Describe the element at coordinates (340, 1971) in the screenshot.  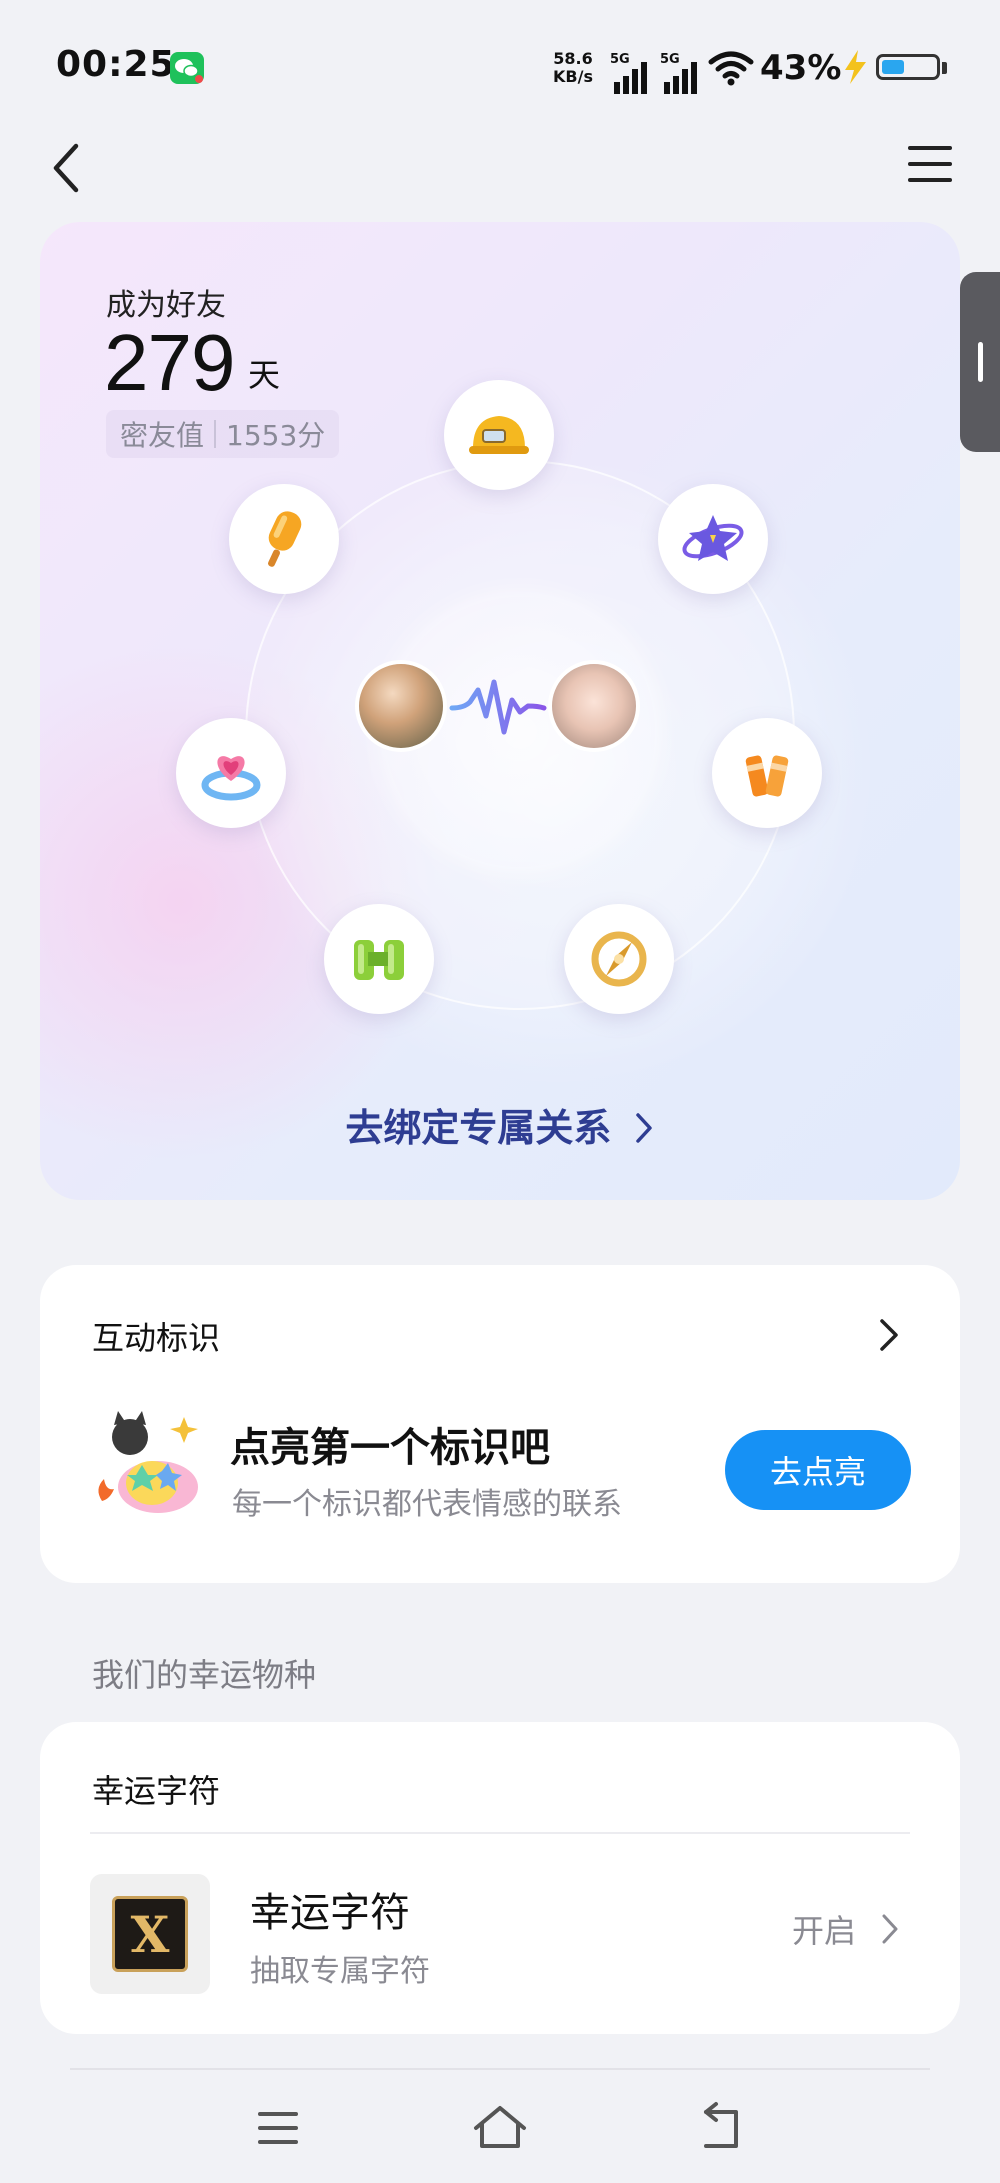
I see `lucky-item-subtitle: 抽取专属字符` at that location.